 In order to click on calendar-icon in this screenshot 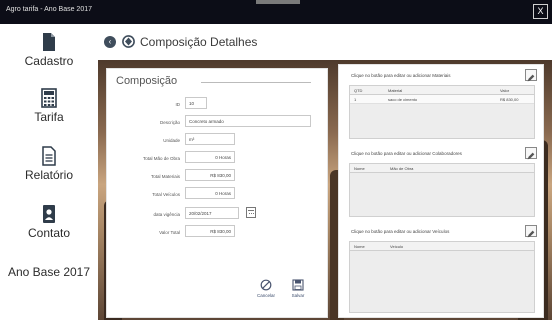, I will do `click(251, 212)`.